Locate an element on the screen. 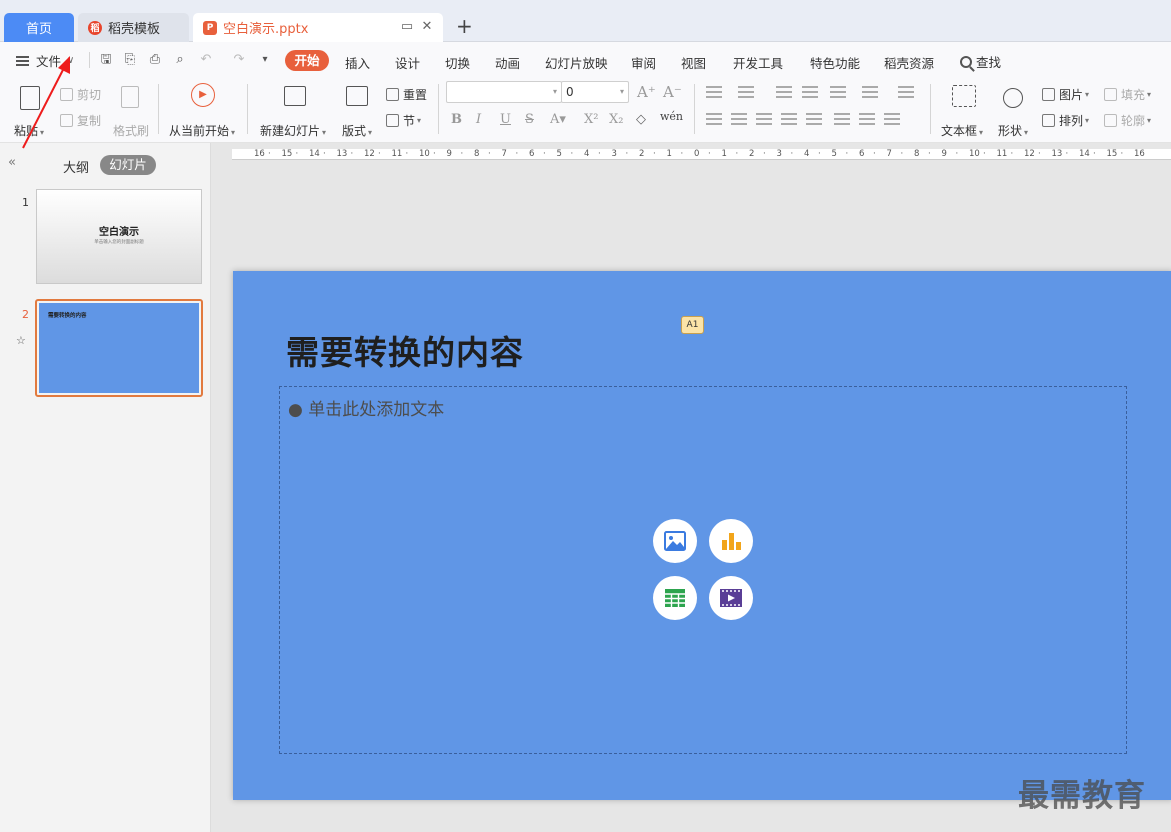 The width and height of the screenshot is (1171, 832). clear-format-icon: ◇ is located at coordinates (641, 119).